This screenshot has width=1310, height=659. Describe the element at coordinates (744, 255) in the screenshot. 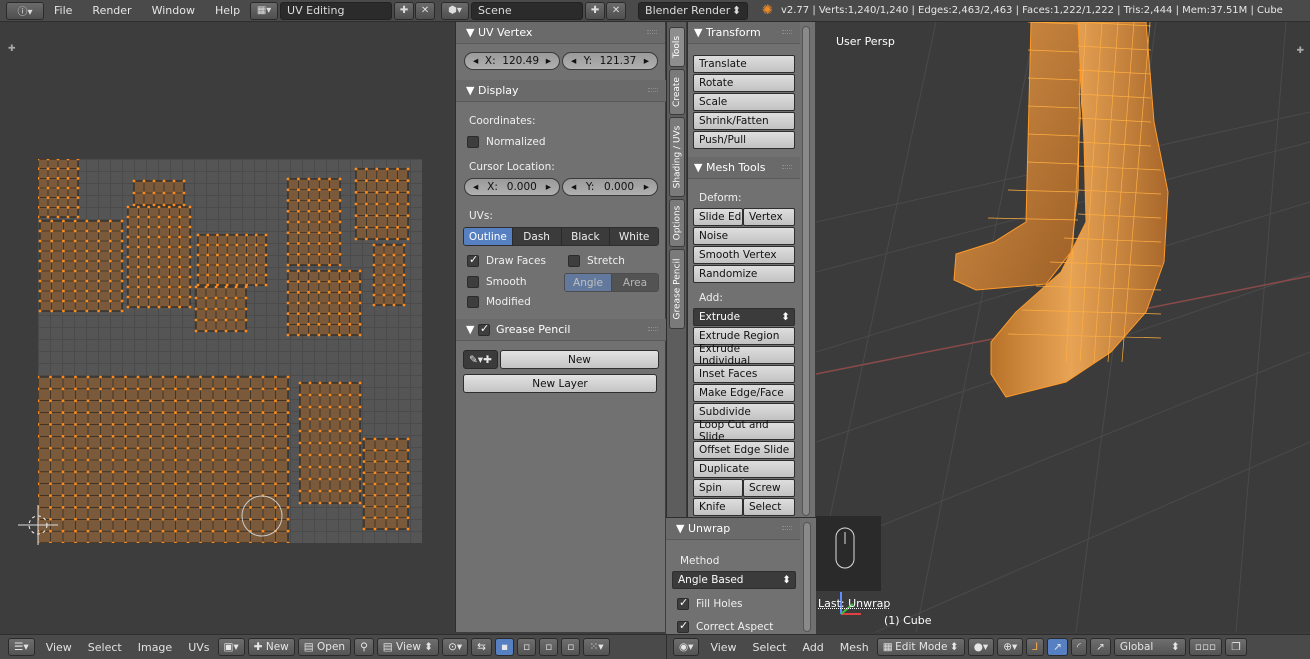

I see `smooth-vertex-button: Smooth Vertex` at that location.